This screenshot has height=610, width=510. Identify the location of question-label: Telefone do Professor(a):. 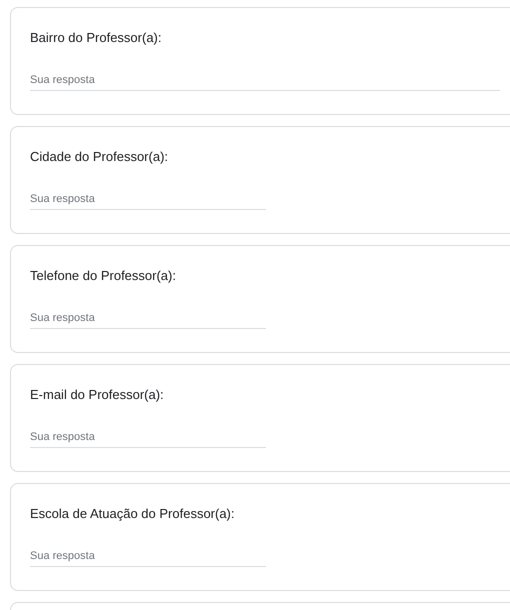
(103, 276).